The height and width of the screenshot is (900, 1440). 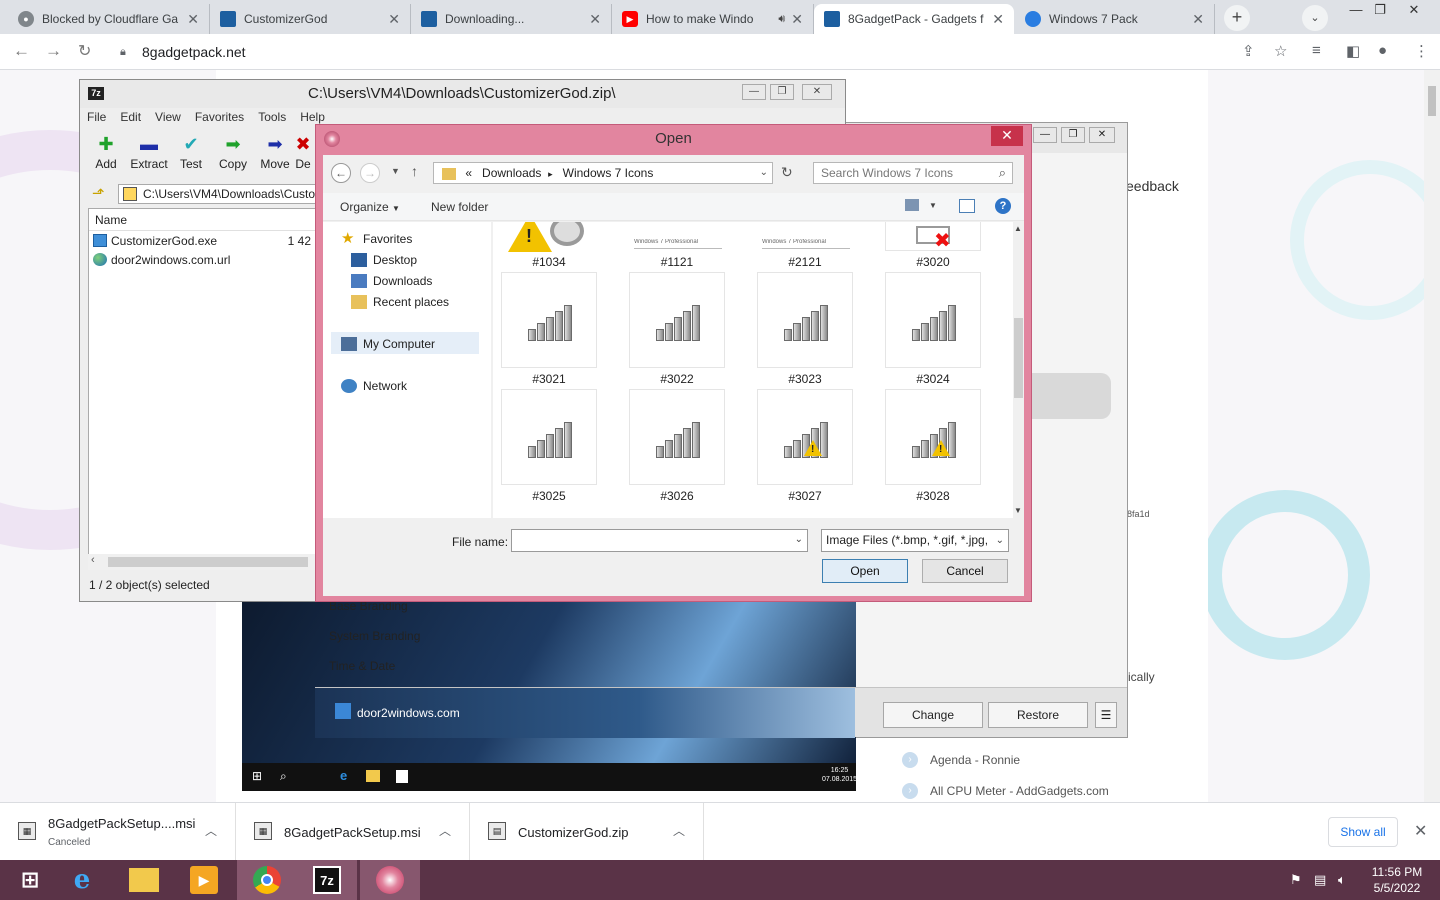 I want to click on gadget-item: › Agenda - Ronnie, so click(x=961, y=760).